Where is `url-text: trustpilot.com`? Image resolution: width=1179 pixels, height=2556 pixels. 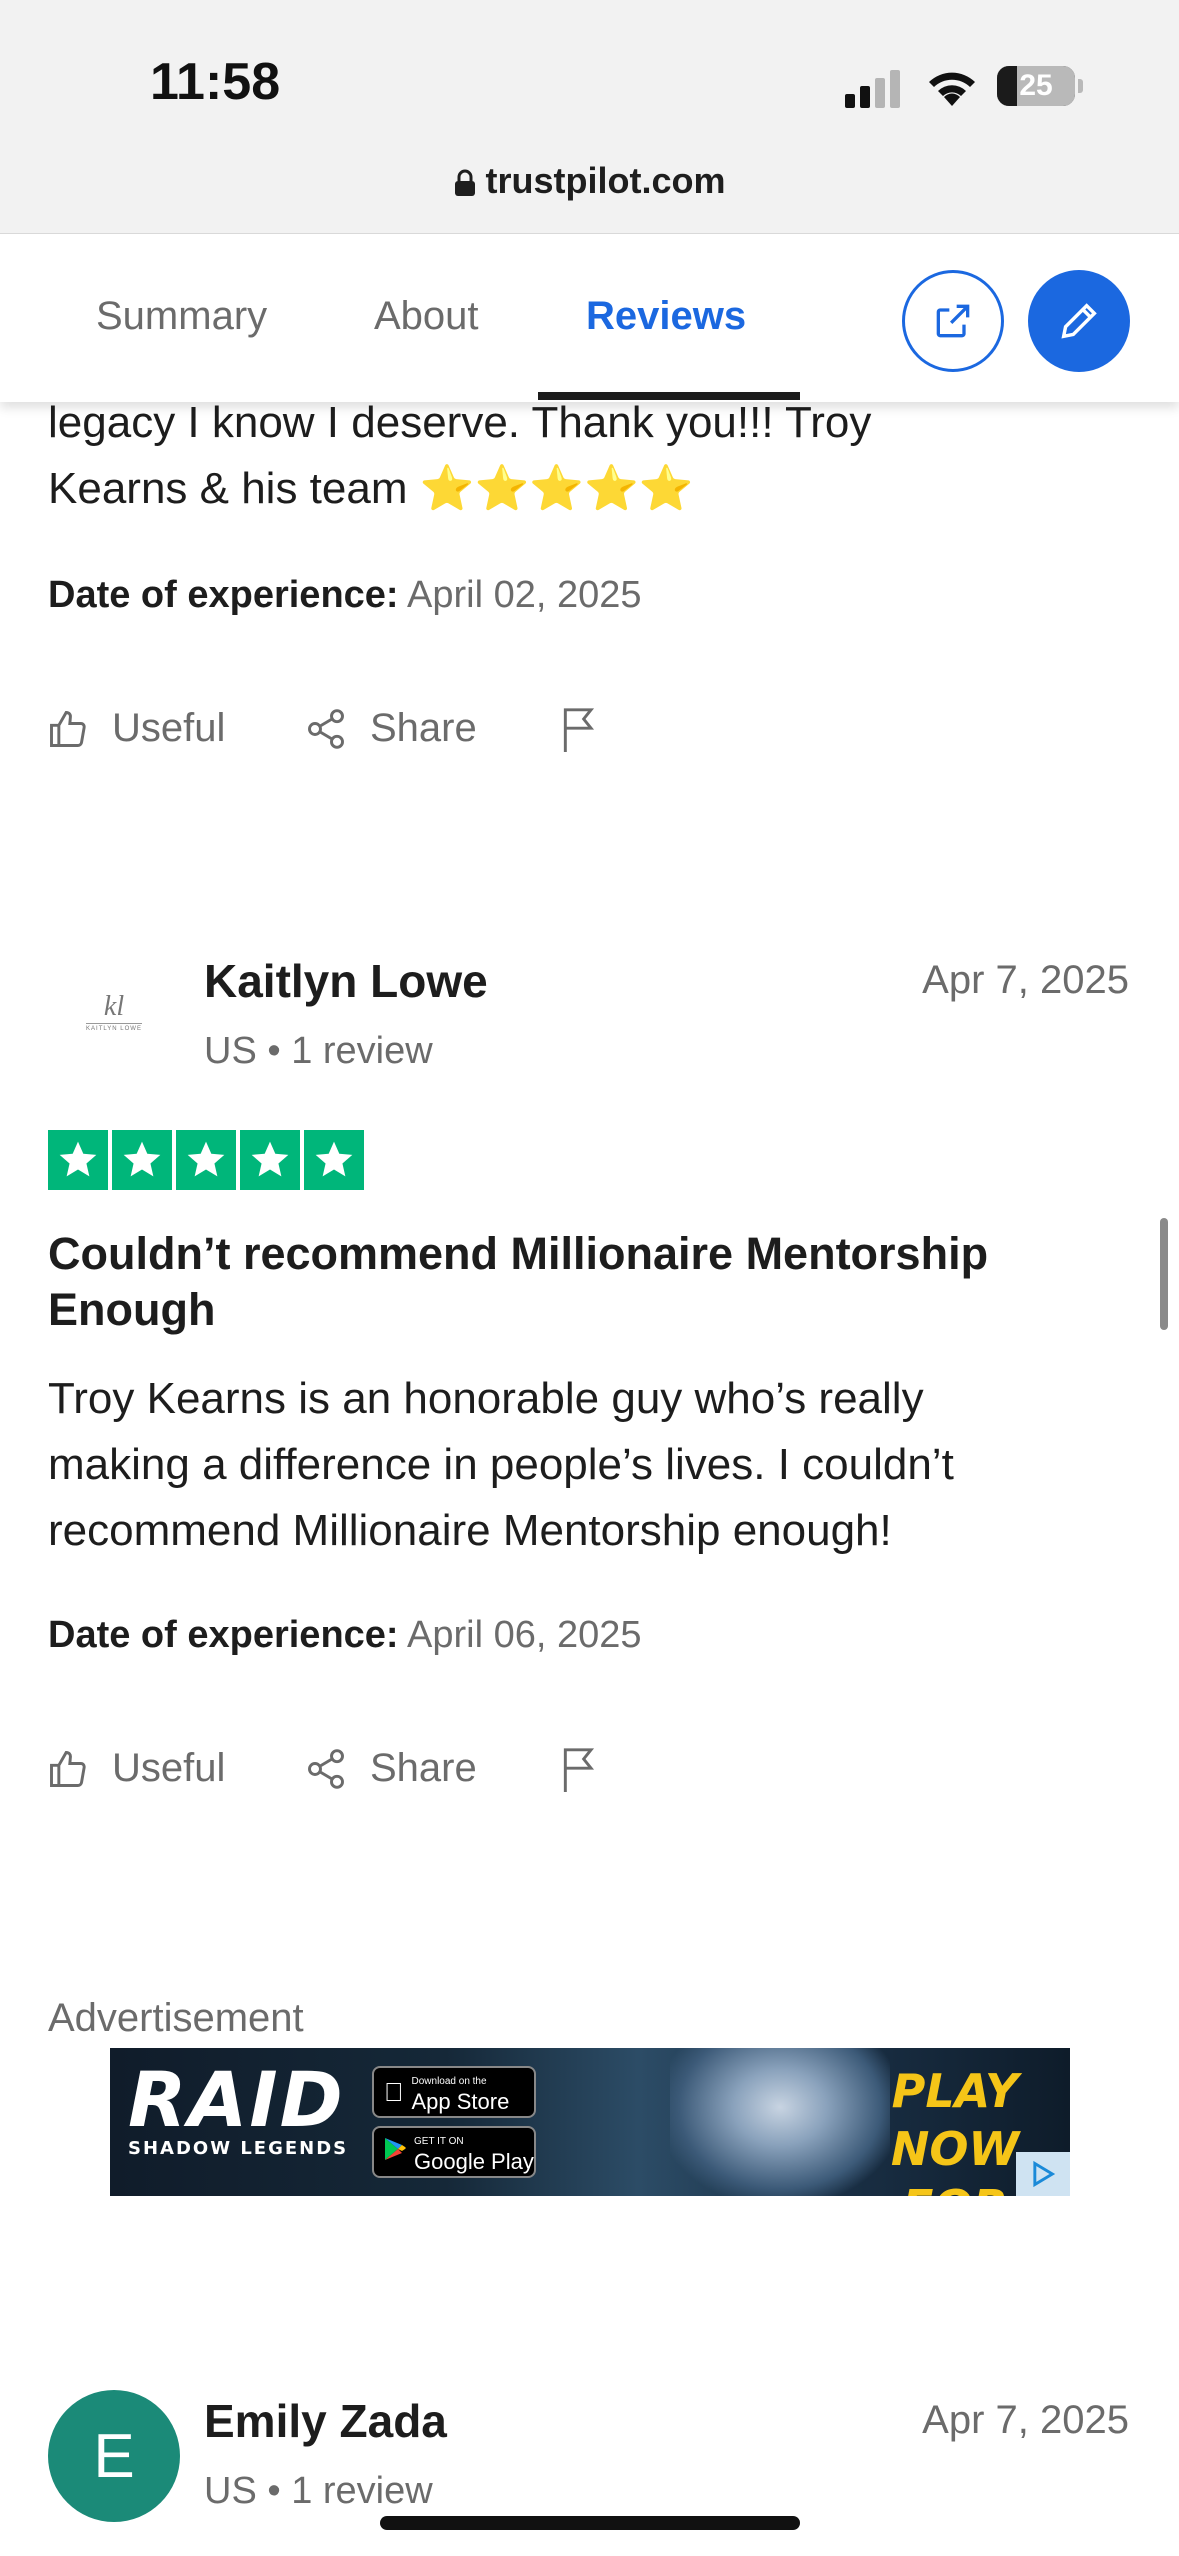
url-text: trustpilot.com is located at coordinates (605, 180).